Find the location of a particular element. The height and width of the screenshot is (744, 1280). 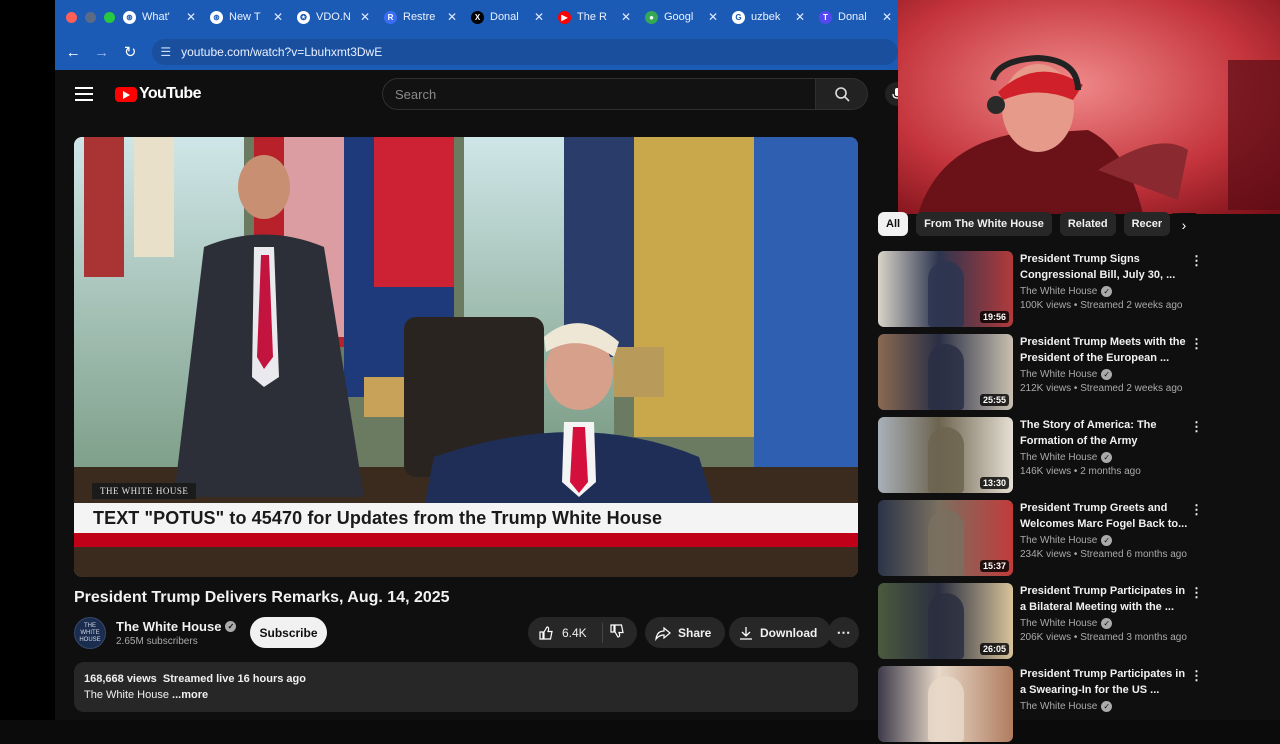

menu-icon is located at coordinates (84, 94).